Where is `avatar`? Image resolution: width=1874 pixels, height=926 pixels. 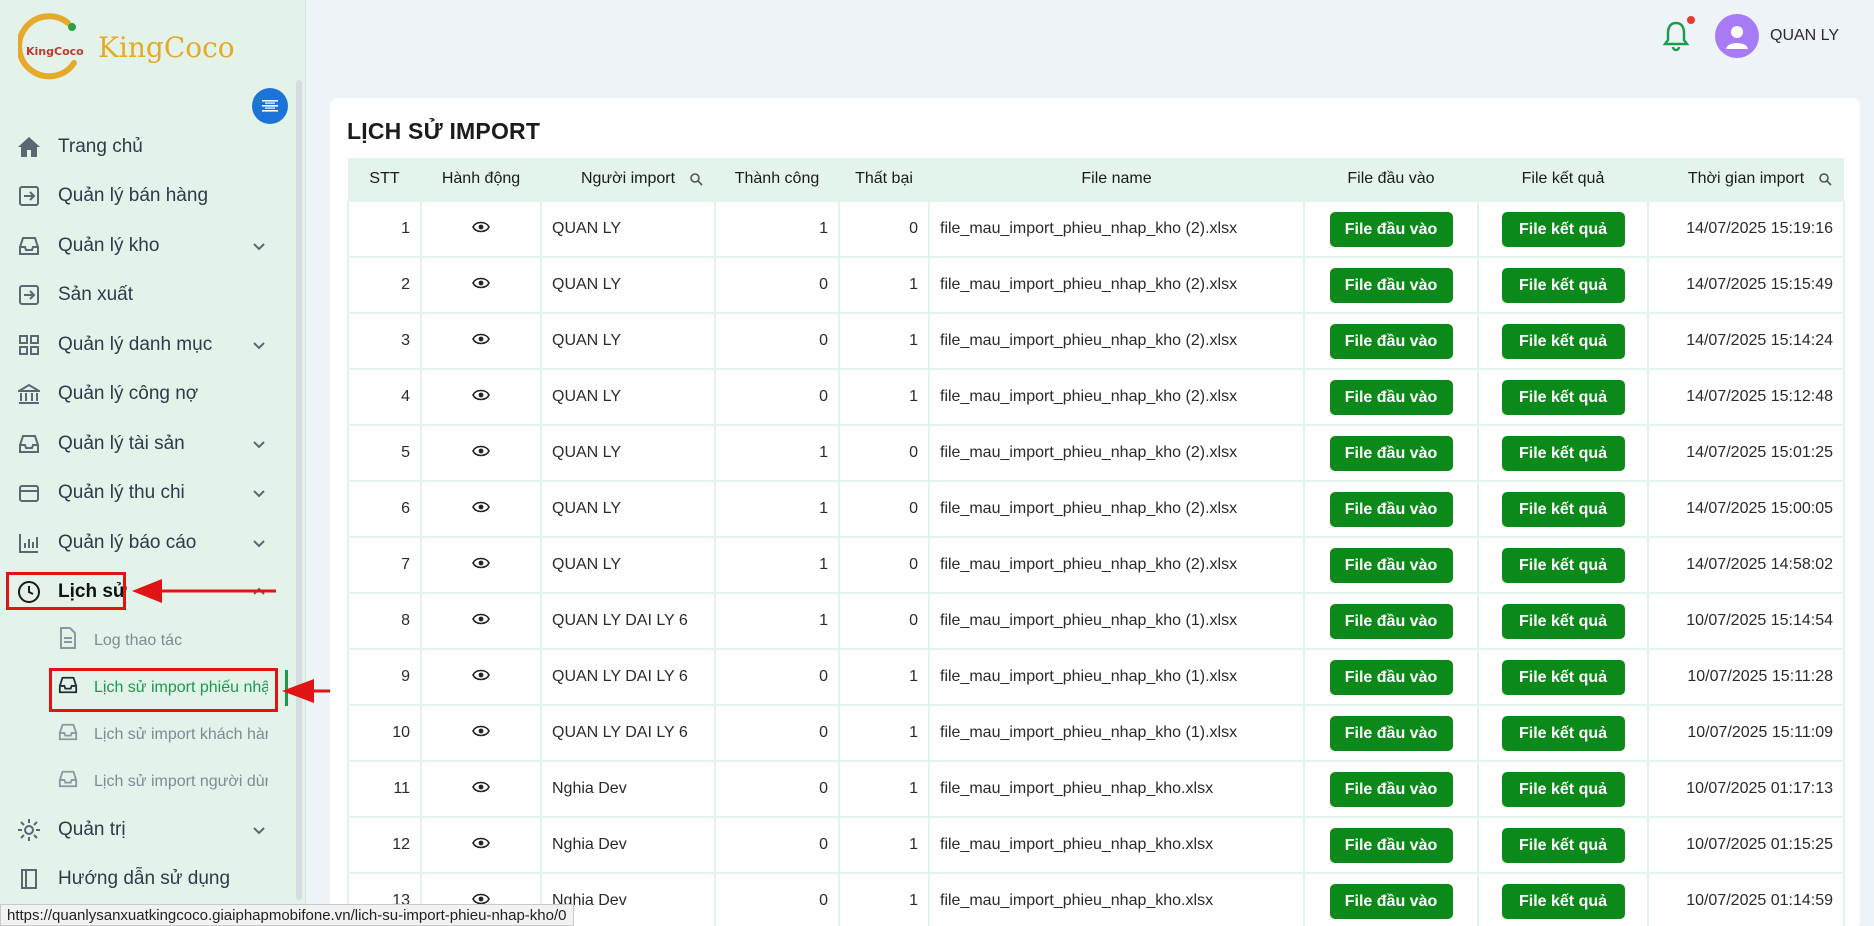 avatar is located at coordinates (1737, 36).